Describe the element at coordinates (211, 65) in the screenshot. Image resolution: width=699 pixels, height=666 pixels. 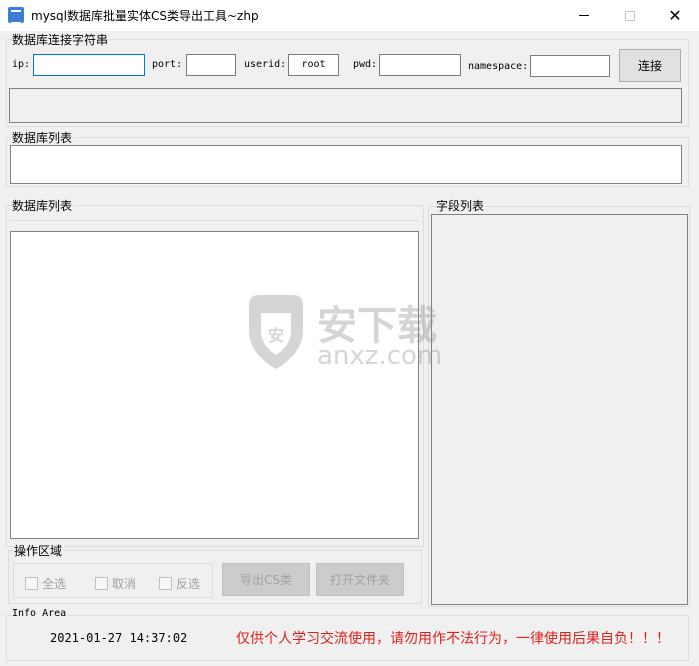
I see `port-input` at that location.